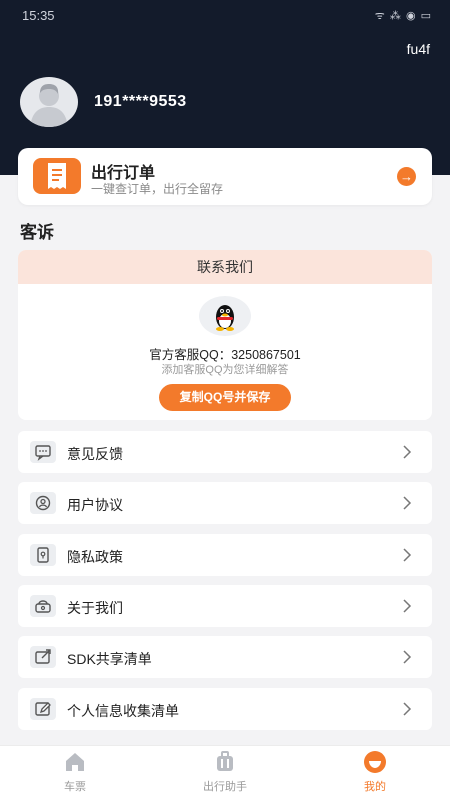 The width and height of the screenshot is (450, 800). What do you see at coordinates (225, 176) in the screenshot?
I see `travel-order-card: 出行订单 一键查订单，出行全留存 →` at bounding box center [225, 176].